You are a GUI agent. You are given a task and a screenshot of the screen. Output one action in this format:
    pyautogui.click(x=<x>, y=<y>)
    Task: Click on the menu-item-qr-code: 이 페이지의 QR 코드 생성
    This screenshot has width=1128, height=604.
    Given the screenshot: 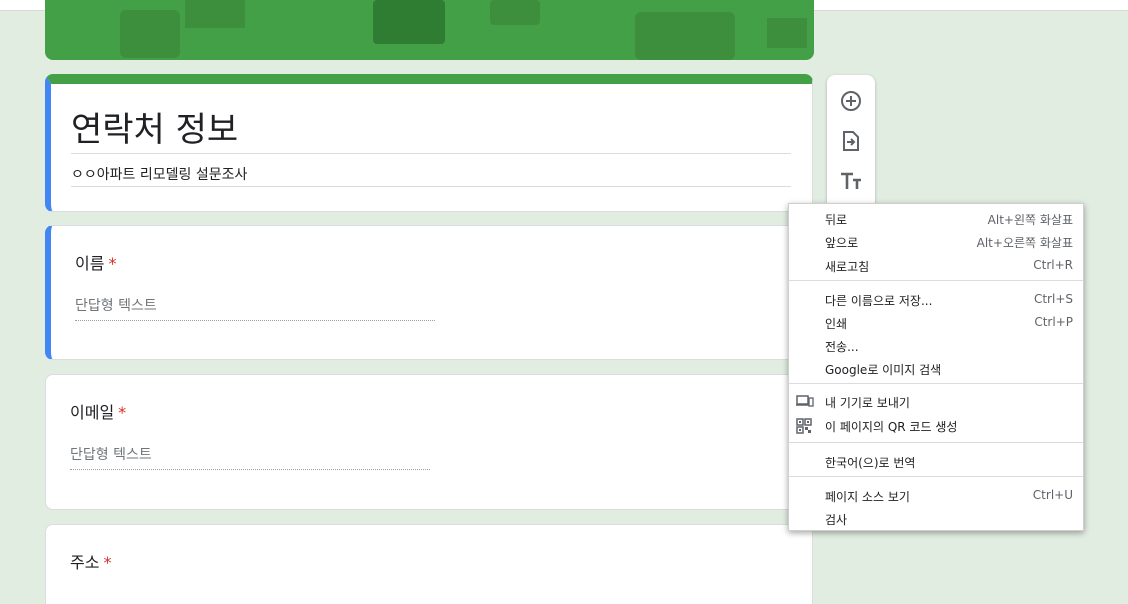 What is the action you would take?
    pyautogui.click(x=936, y=425)
    